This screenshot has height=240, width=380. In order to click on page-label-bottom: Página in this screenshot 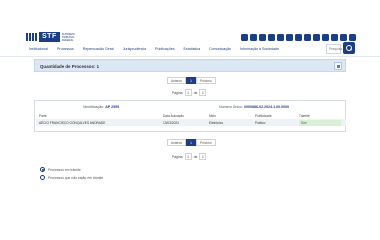, I will do `click(177, 156)`.